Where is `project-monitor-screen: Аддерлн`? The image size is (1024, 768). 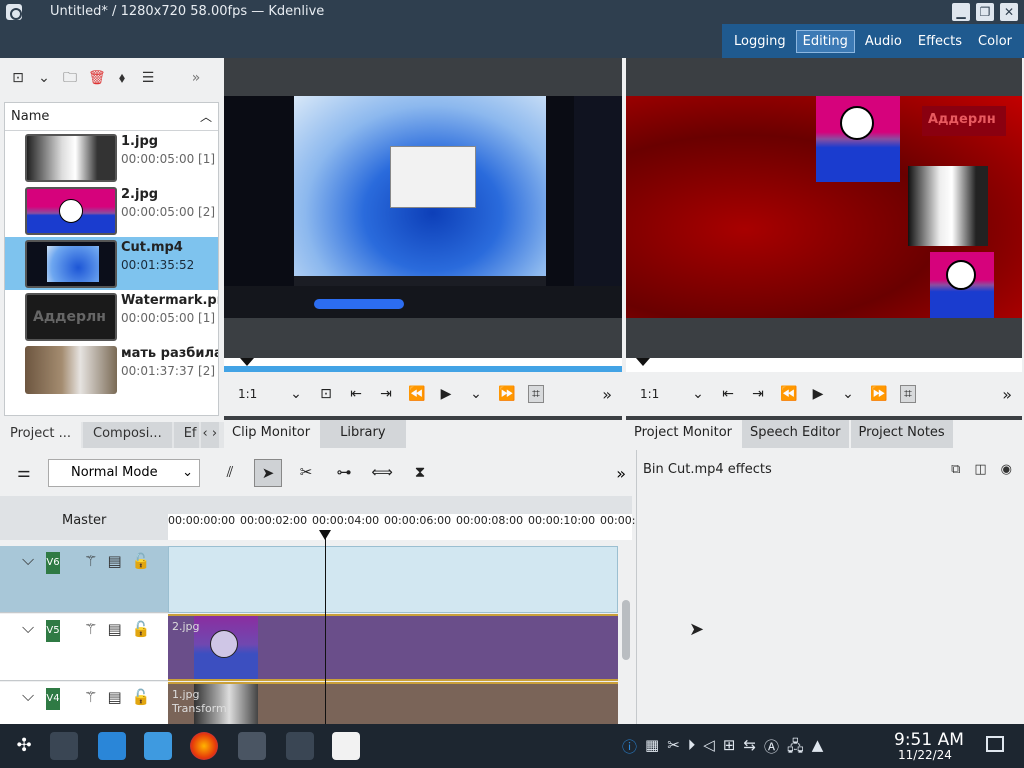 project-monitor-screen: Аддерлн is located at coordinates (824, 207).